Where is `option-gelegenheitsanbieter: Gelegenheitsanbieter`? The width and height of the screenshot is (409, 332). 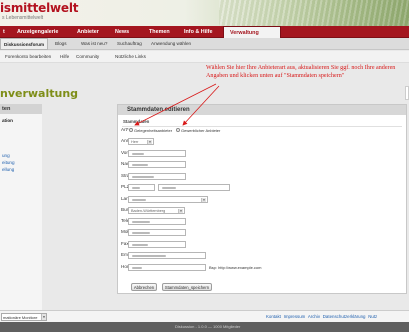 option-gelegenheitsanbieter: Gelegenheitsanbieter is located at coordinates (153, 130).